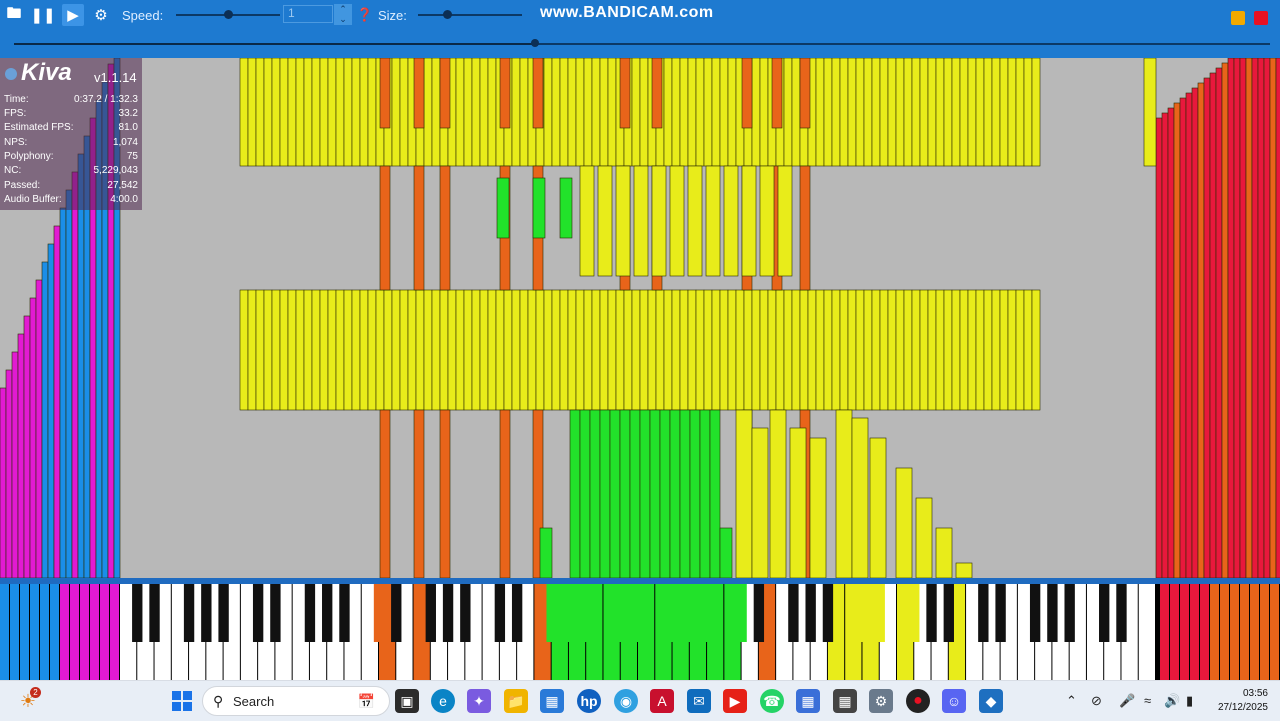 This screenshot has height=721, width=1280. Describe the element at coordinates (991, 701) in the screenshot. I see `kiva-taskbar-button: ◆` at that location.